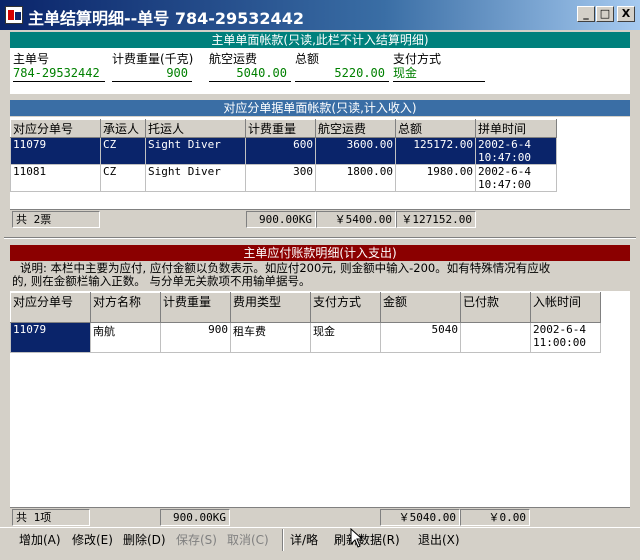 This screenshot has width=640, height=560. I want to click on col-header: 航空运费, so click(355, 128).